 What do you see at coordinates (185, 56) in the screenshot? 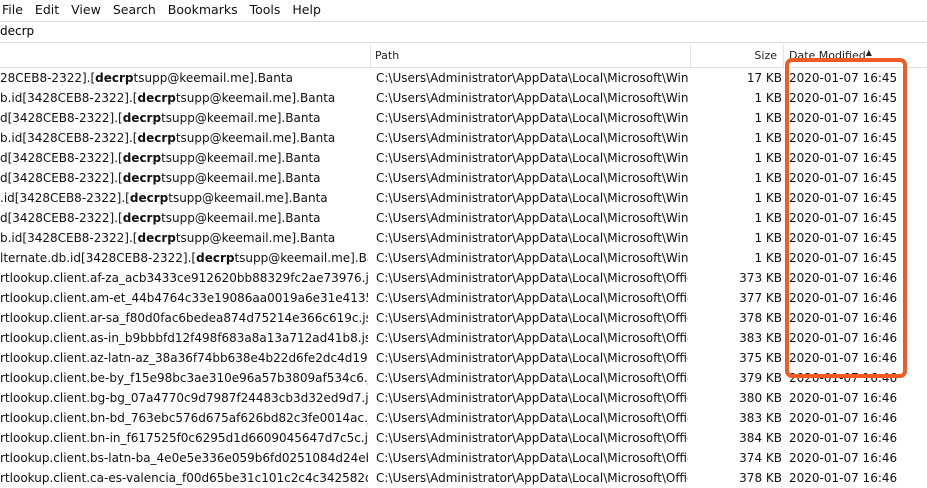
I see `column-header-name` at bounding box center [185, 56].